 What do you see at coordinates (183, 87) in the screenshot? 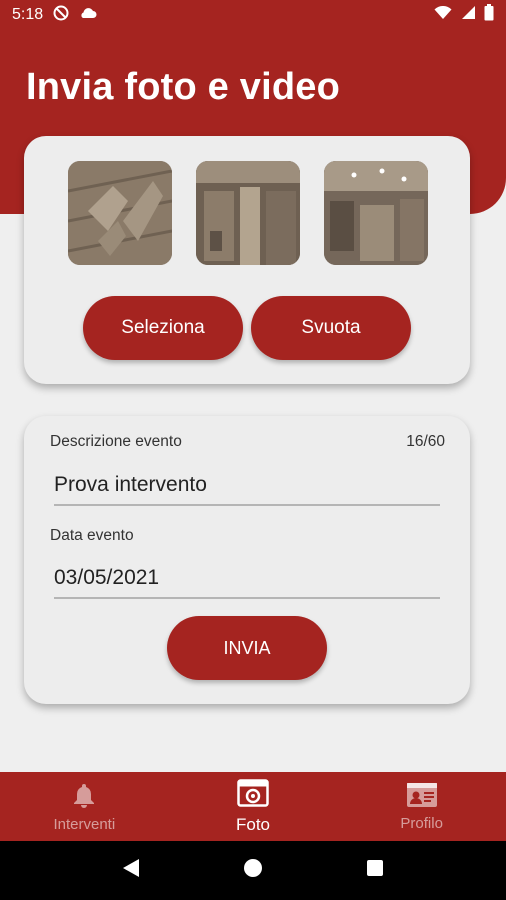
I see `page-title: Invia foto e video` at bounding box center [183, 87].